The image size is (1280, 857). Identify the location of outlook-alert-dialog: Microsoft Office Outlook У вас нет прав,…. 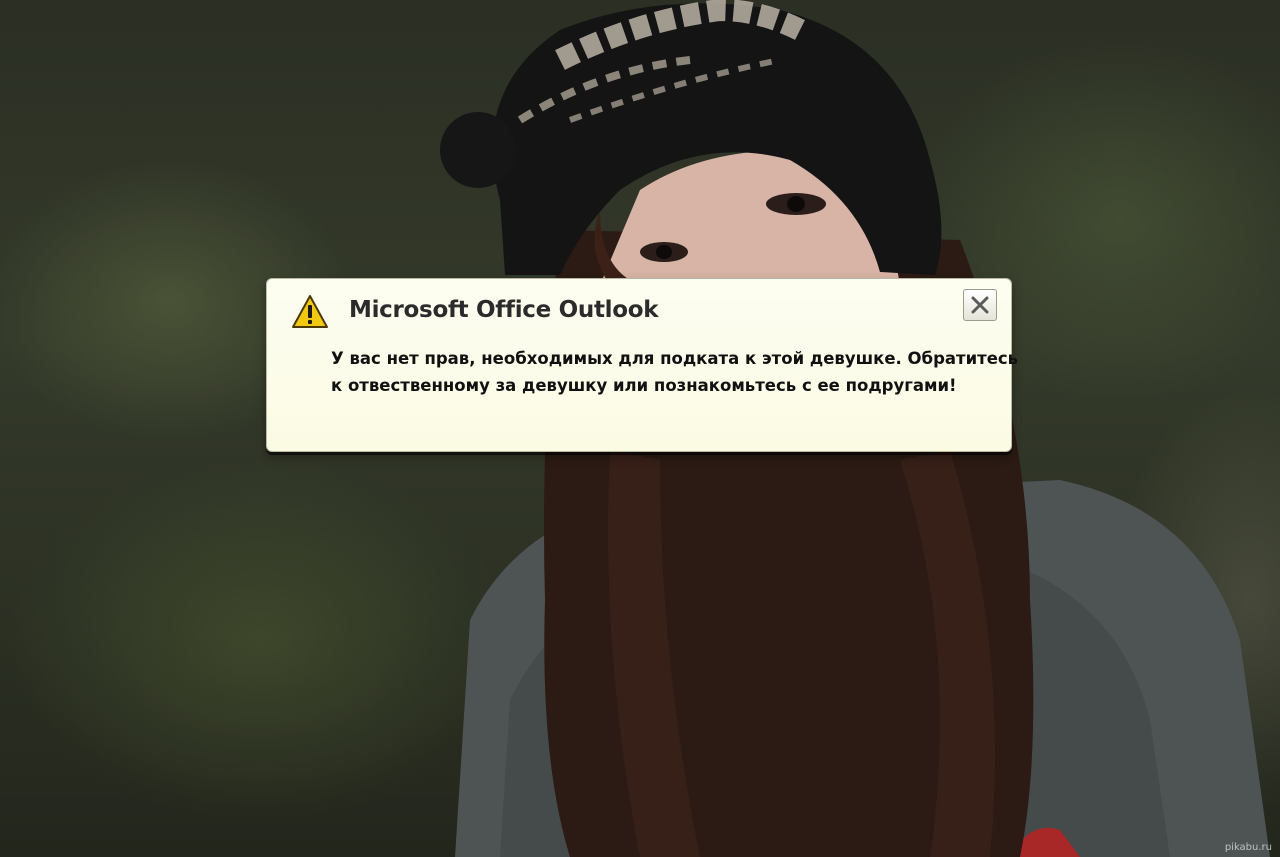
(642, 365).